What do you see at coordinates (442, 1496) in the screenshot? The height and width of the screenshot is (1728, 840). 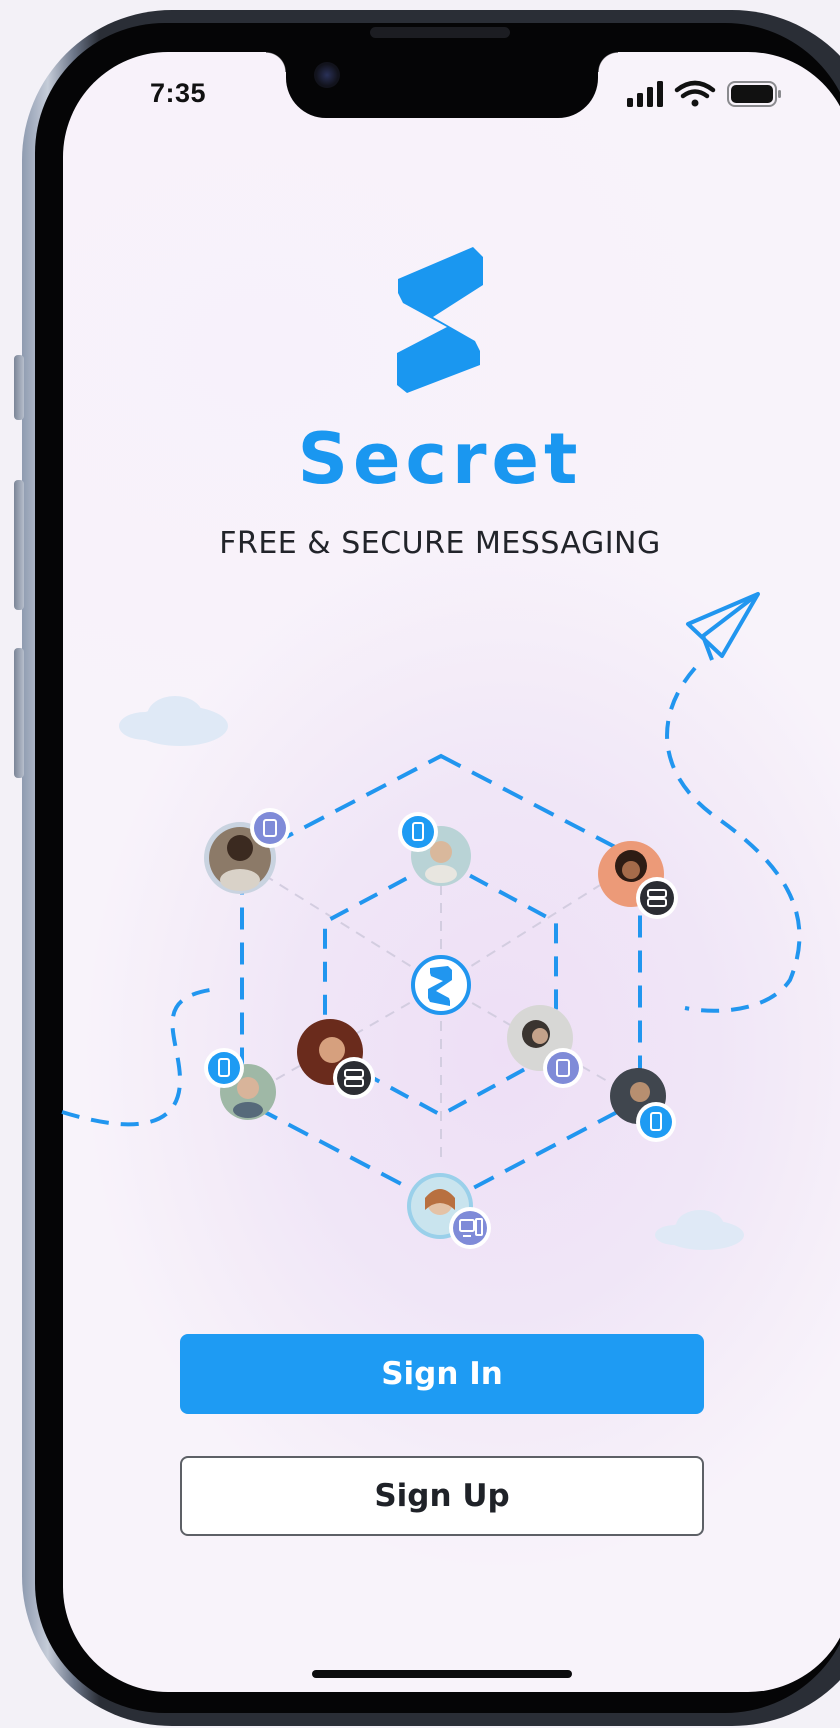 I see `sign-up-button: Sign Up` at bounding box center [442, 1496].